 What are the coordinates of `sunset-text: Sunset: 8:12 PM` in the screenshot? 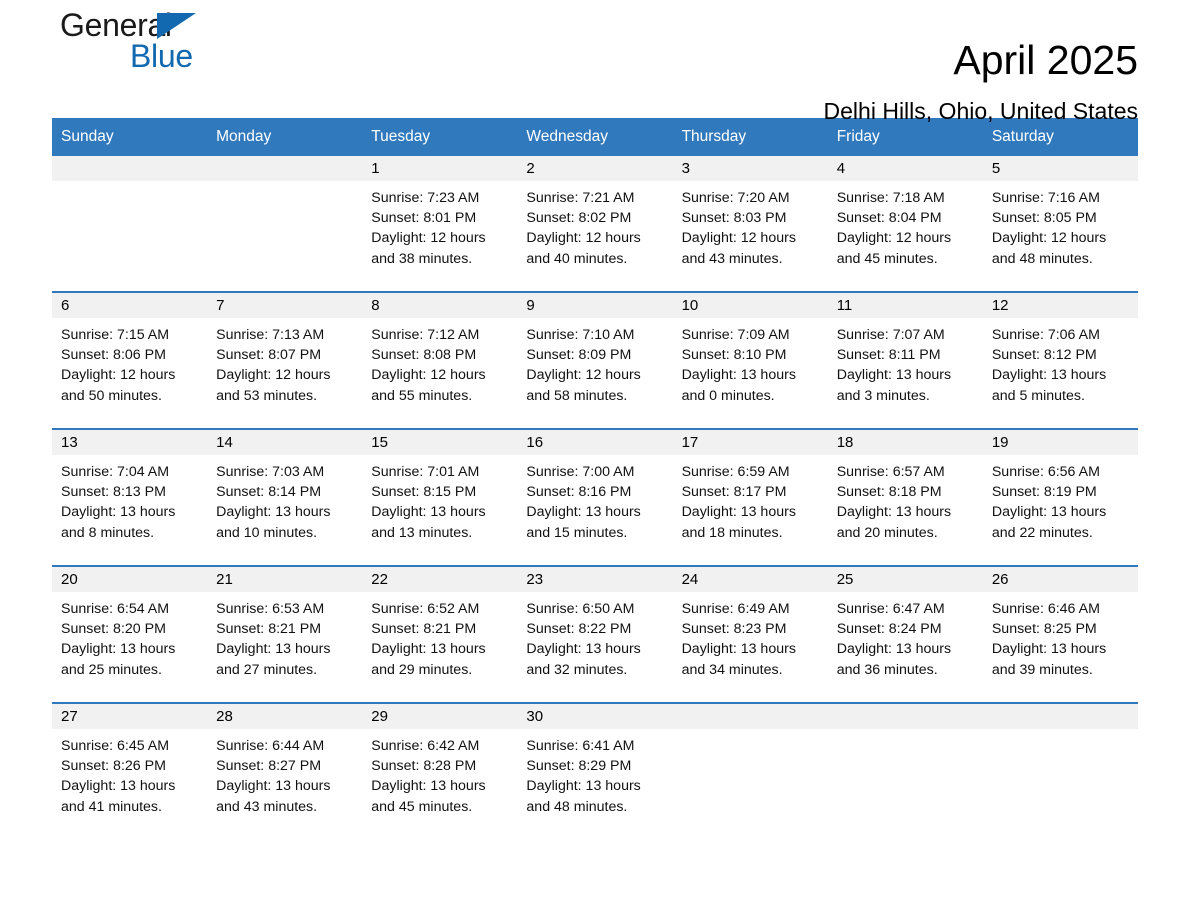 It's located at (1044, 355).